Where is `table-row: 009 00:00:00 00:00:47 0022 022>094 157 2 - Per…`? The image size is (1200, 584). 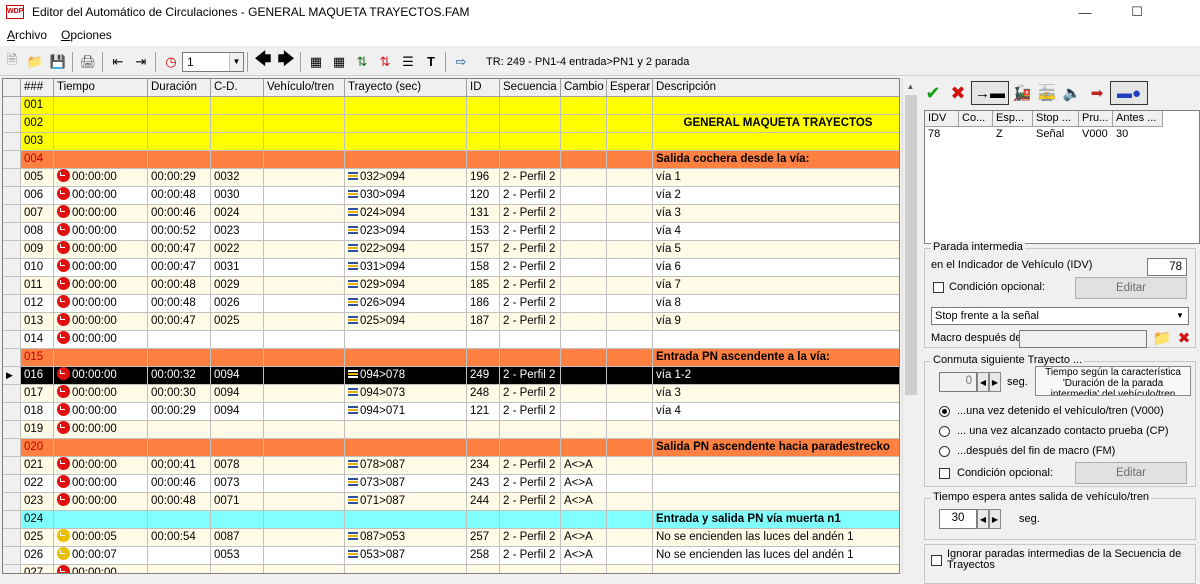 table-row: 009 00:00:00 00:00:47 0022 022>094 157 2 - Per… is located at coordinates (451, 250).